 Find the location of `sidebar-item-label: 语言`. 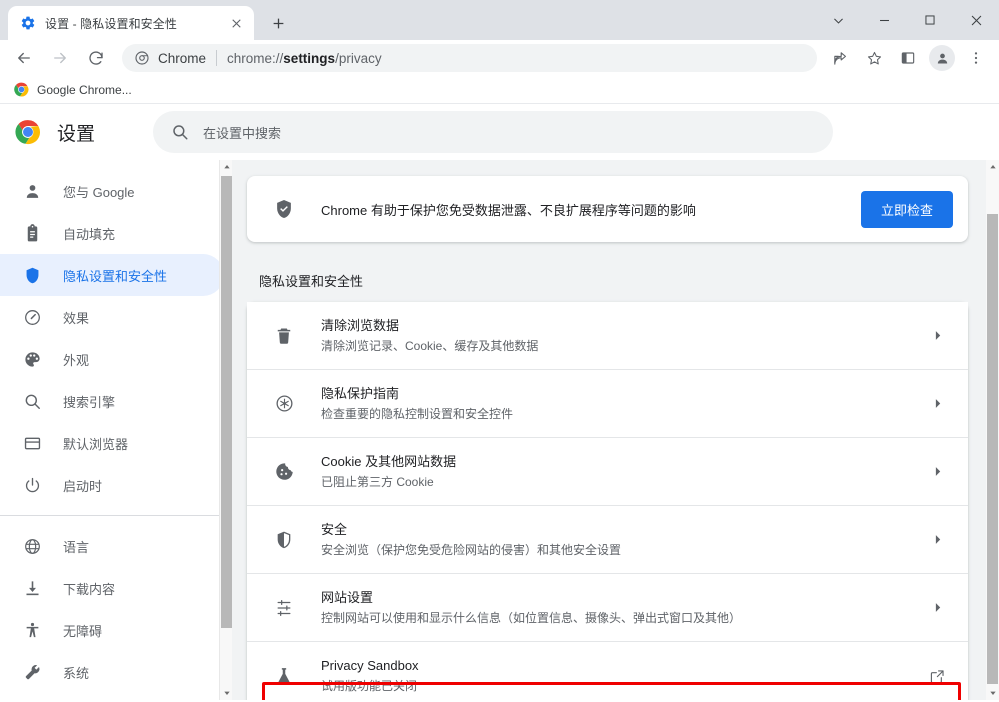

sidebar-item-label: 语言 is located at coordinates (76, 547).